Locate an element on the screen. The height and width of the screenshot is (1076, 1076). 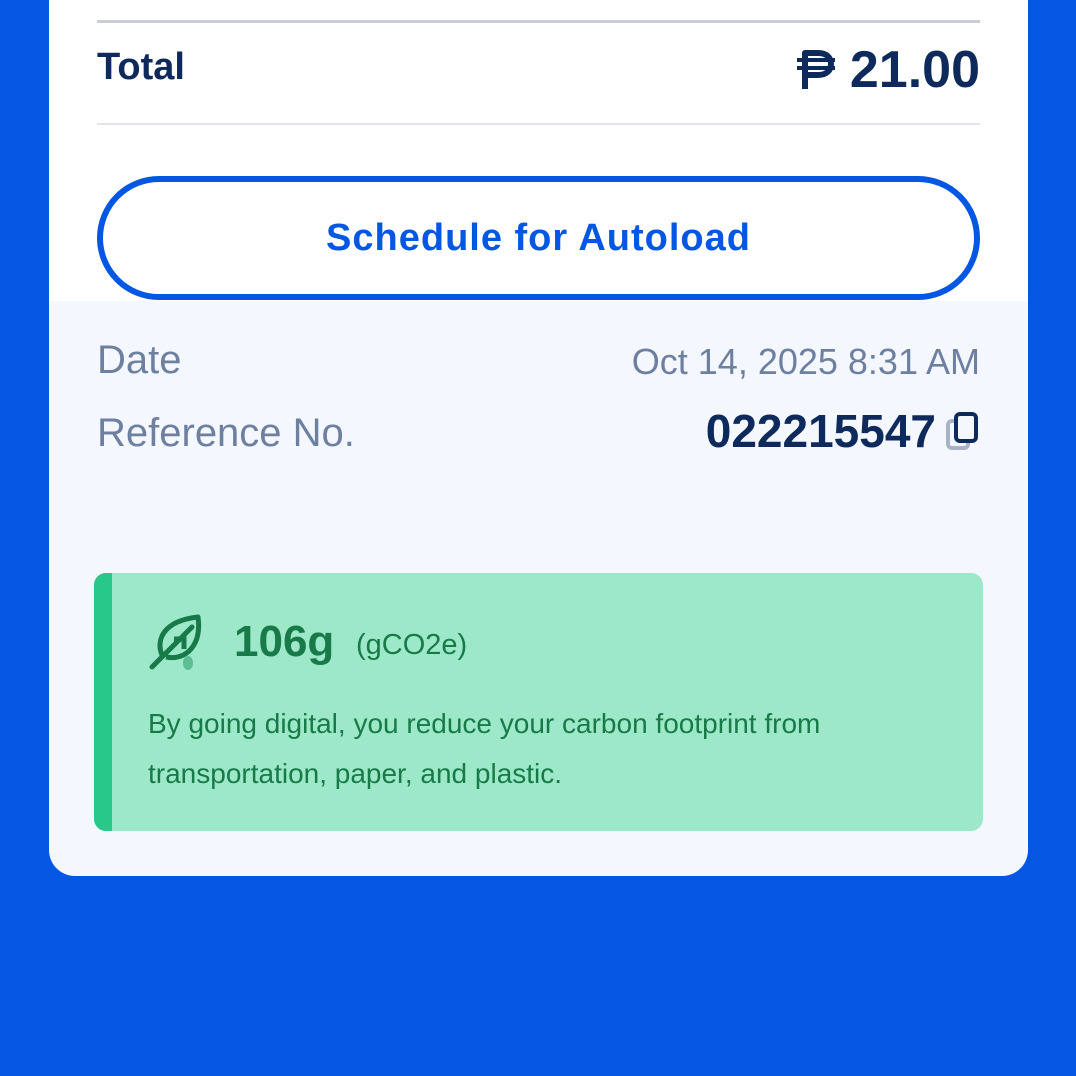
reference-label: Reference No. is located at coordinates (226, 433).